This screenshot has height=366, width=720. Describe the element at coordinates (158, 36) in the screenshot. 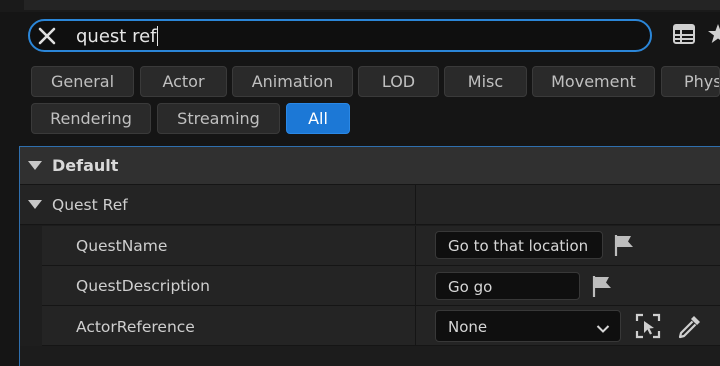

I see `text-caret` at that location.